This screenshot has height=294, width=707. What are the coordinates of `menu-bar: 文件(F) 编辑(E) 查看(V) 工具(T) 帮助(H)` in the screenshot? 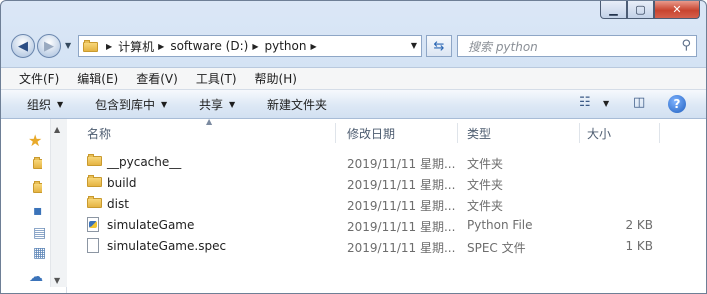 It's located at (353, 78).